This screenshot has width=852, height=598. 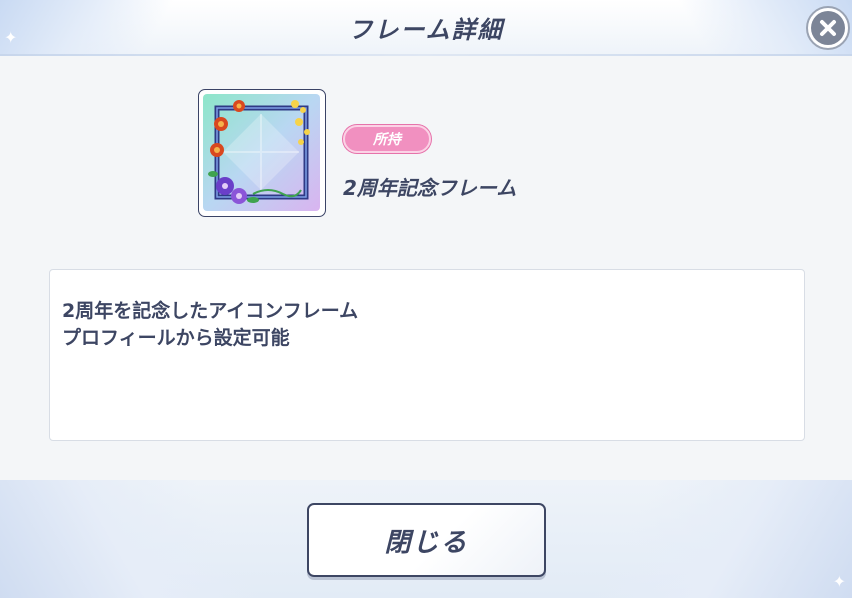 I want to click on close-x-icon, so click(x=828, y=28).